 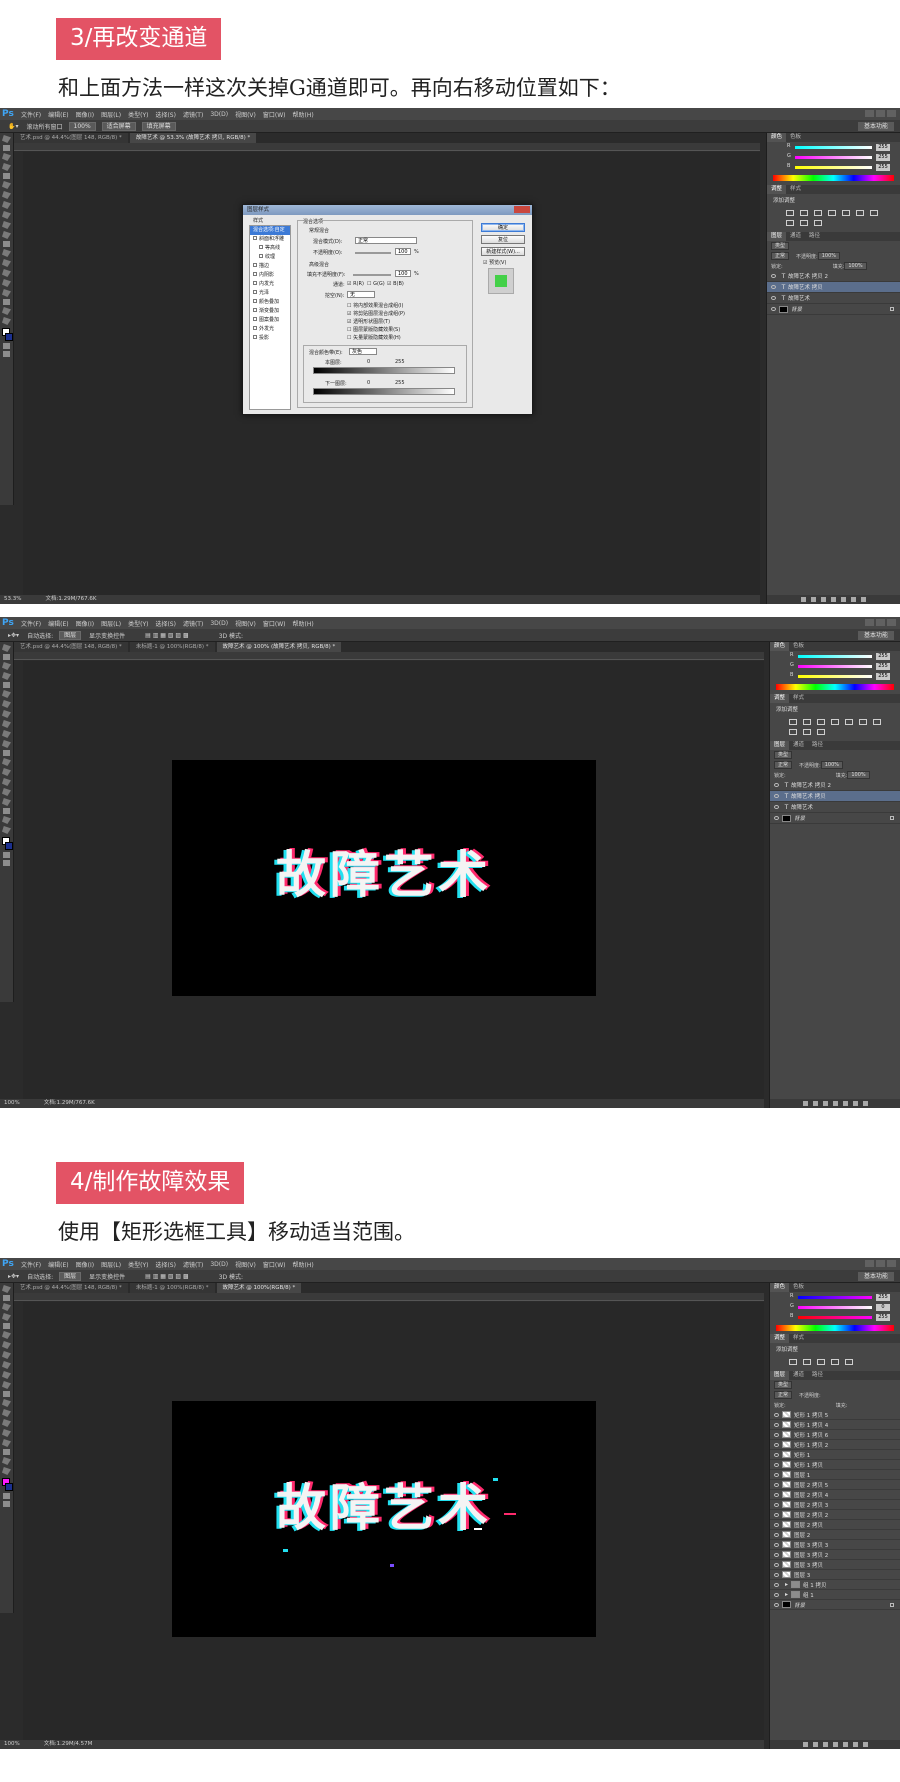 What do you see at coordinates (6, 753) in the screenshot?
I see `gradient-tool-icon` at bounding box center [6, 753].